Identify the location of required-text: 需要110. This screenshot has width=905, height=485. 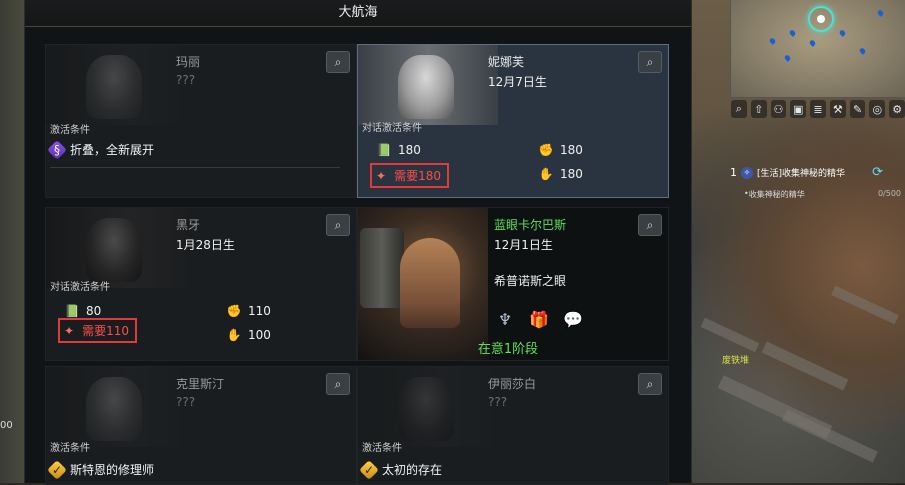
(105, 331).